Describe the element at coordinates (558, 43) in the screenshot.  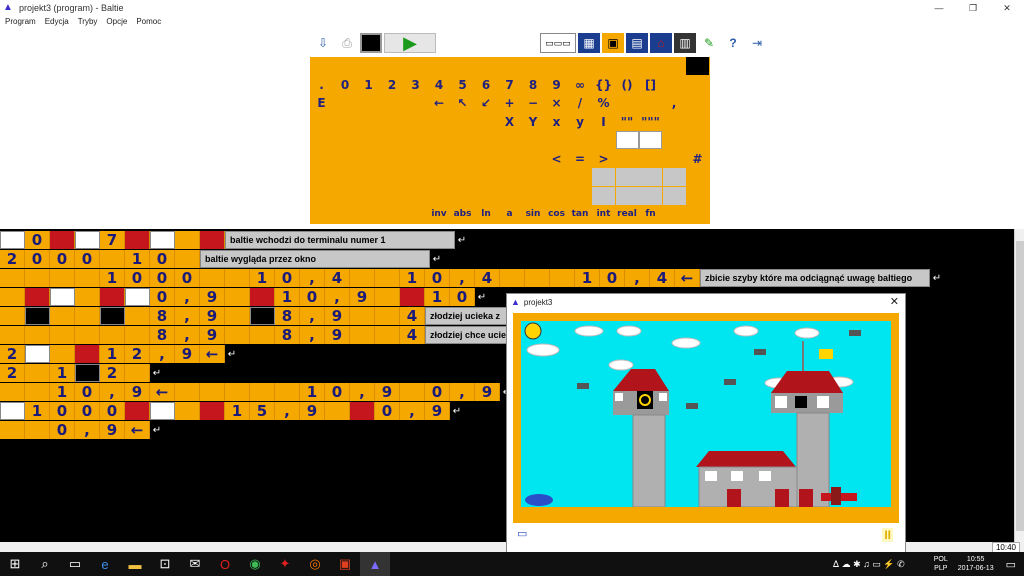
I see `grid-view-icon: ▭▭▭` at that location.